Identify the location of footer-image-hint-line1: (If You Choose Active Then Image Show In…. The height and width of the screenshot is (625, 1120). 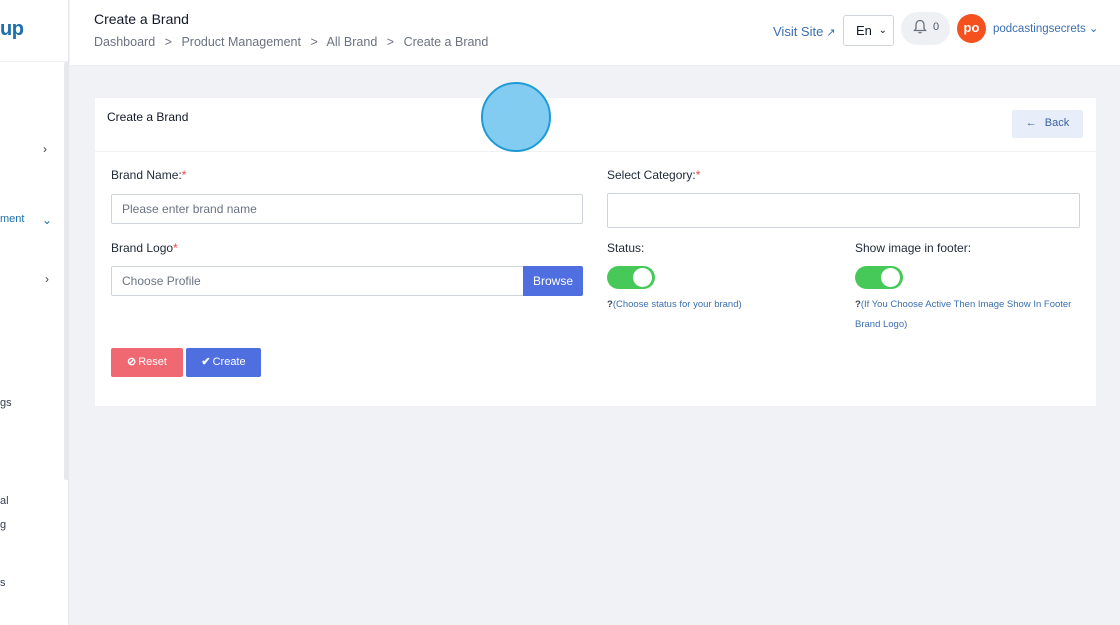
(966, 304).